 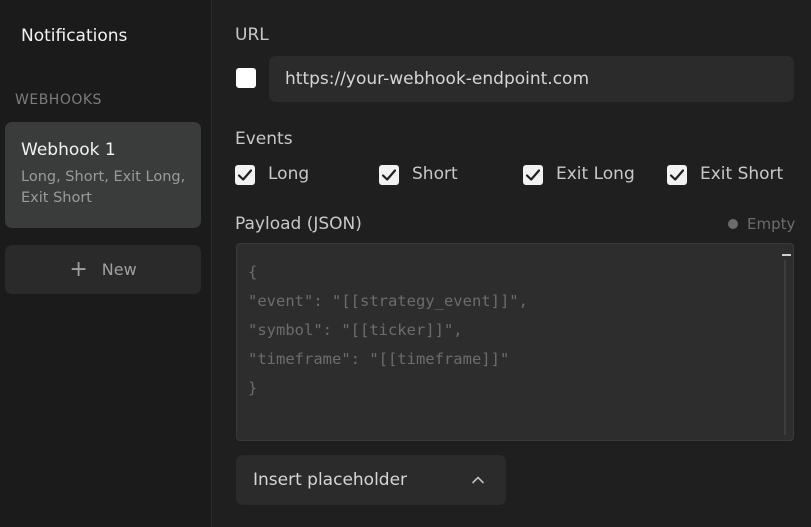 What do you see at coordinates (252, 35) in the screenshot?
I see `url-label: URL` at bounding box center [252, 35].